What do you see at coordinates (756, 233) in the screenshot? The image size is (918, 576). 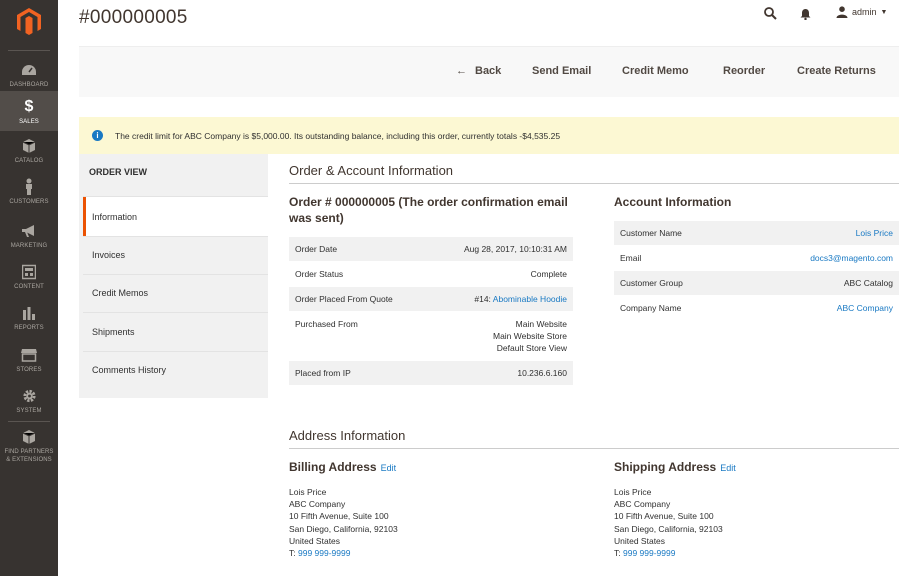 I see `customer-name-row: Customer Name Lois Price` at bounding box center [756, 233].